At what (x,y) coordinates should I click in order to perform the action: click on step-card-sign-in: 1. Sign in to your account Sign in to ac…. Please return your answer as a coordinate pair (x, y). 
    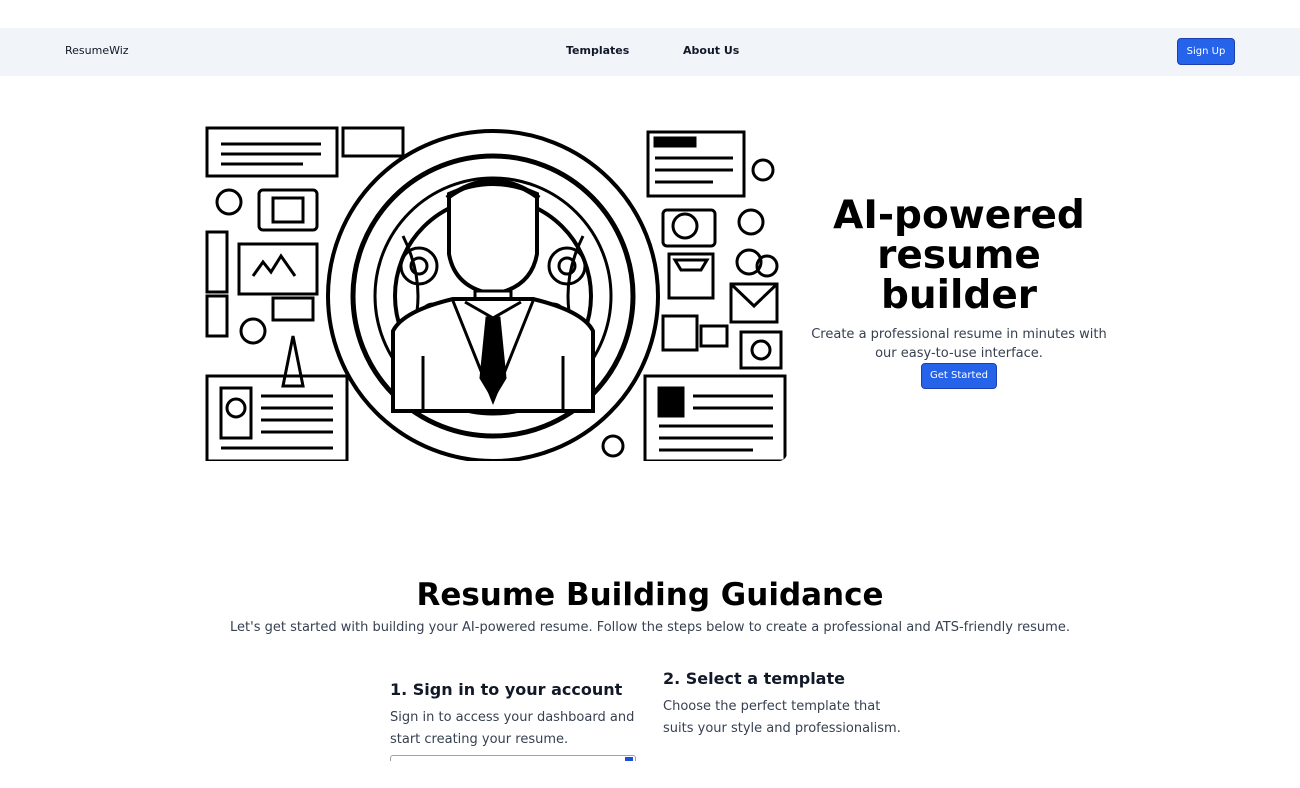
    Looking at the image, I should click on (515, 715).